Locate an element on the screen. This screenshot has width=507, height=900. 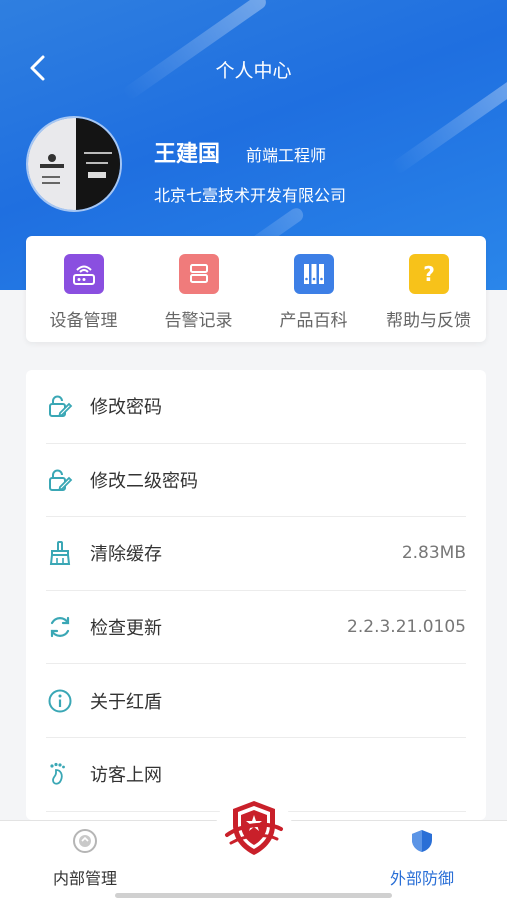
quick-action-product-wiki: 产品百科 is located at coordinates (313, 289).